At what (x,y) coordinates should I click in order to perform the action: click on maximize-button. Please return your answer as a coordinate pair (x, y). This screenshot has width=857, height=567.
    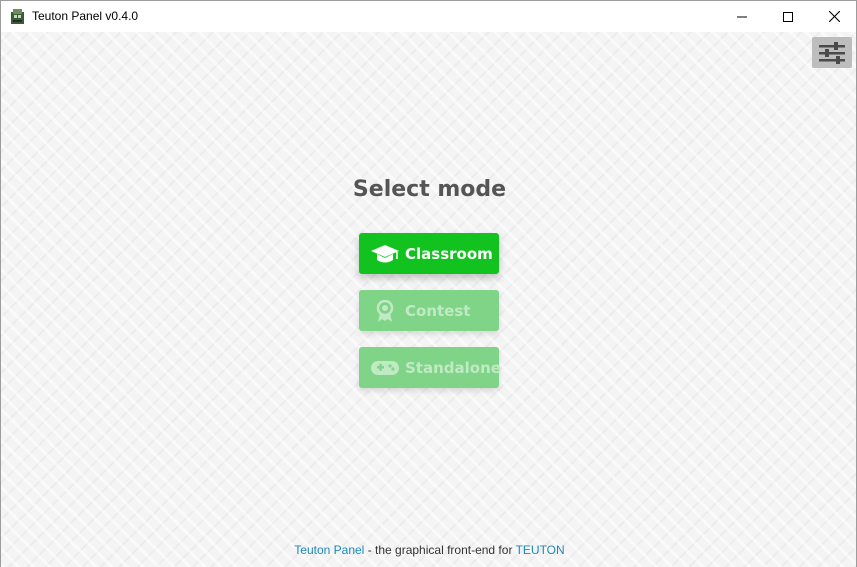
    Looking at the image, I should click on (788, 16).